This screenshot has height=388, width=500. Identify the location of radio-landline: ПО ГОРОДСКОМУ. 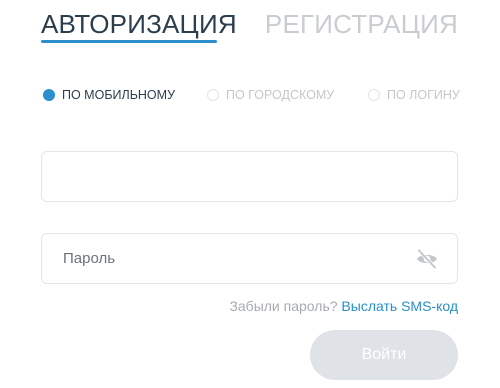
(270, 95).